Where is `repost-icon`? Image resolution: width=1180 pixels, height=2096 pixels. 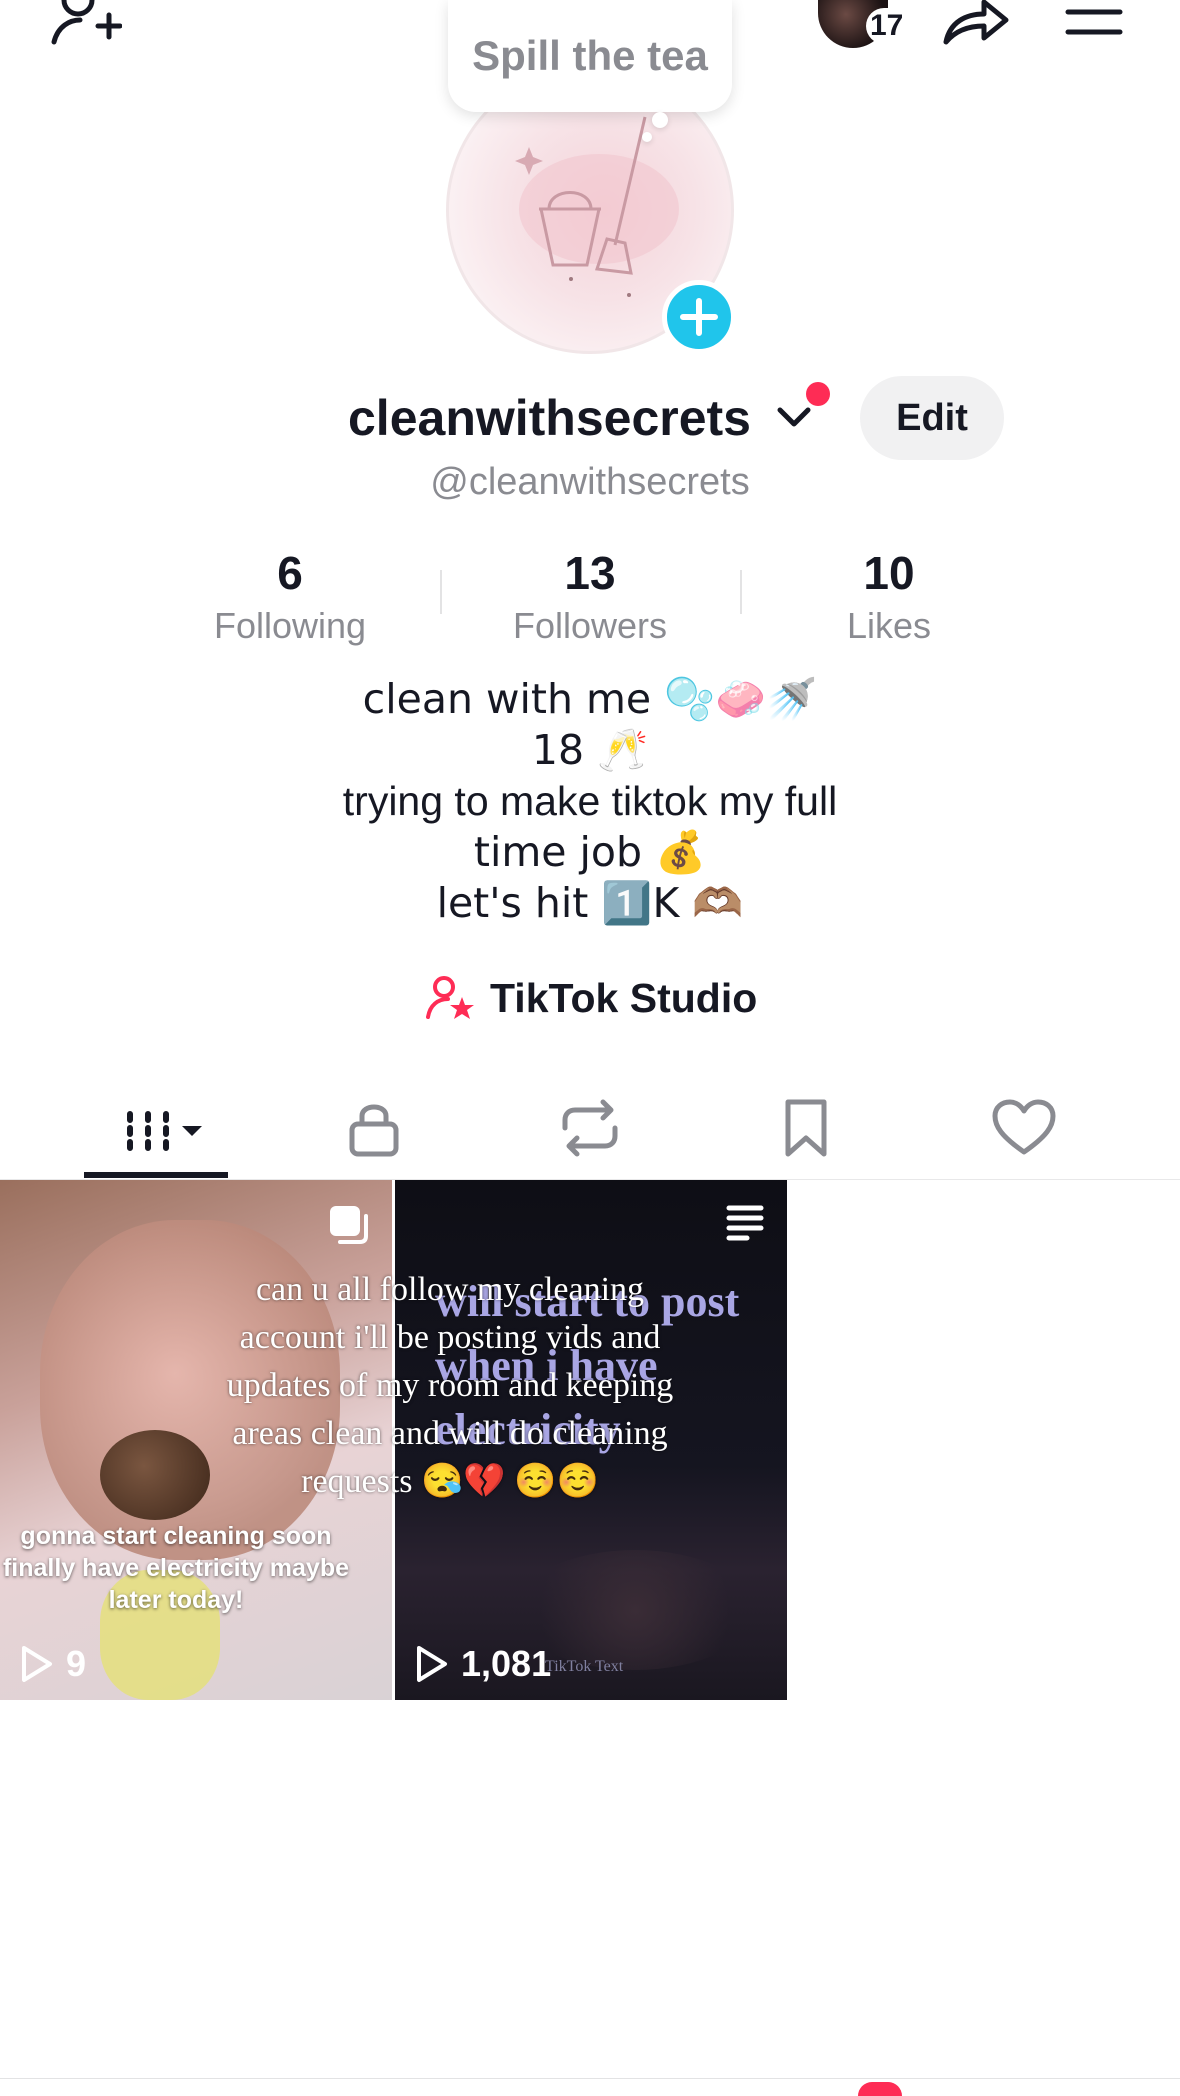 repost-icon is located at coordinates (590, 1128).